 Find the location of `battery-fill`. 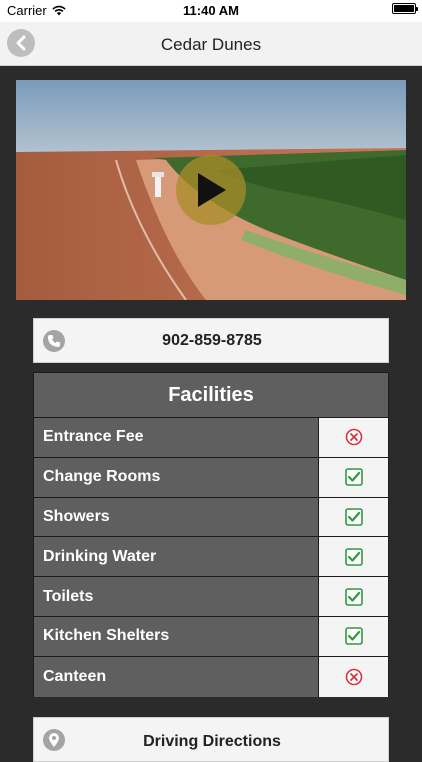

battery-fill is located at coordinates (404, 8).